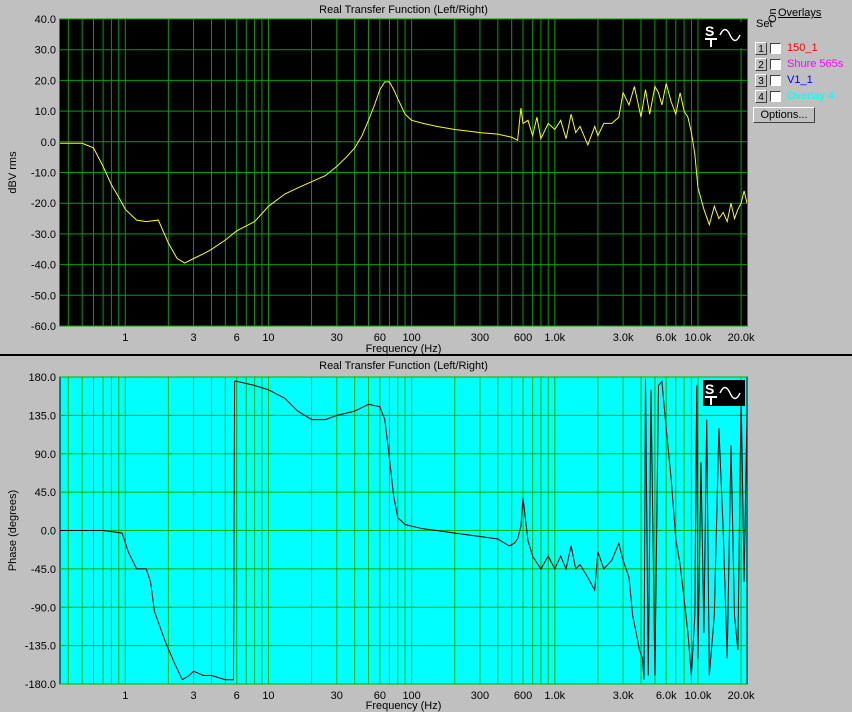 The height and width of the screenshot is (712, 852). Describe the element at coordinates (800, 13) in the screenshot. I see `overlays-title: Overlays` at that location.